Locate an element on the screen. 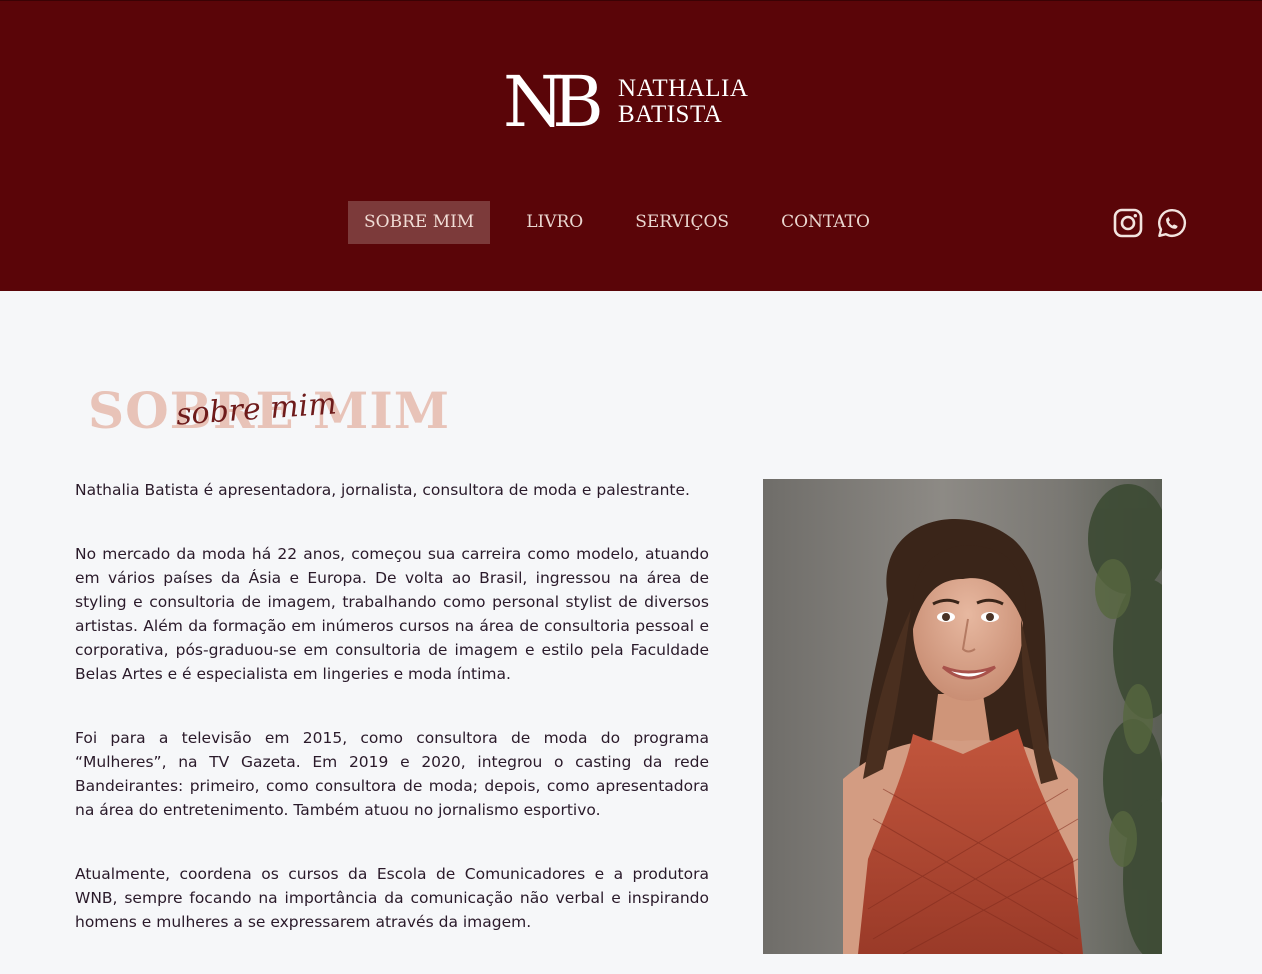 The image size is (1262, 974). main-nav: SOBRE MIM LIVRO SERVIÇOS CONTATO is located at coordinates (627, 222).